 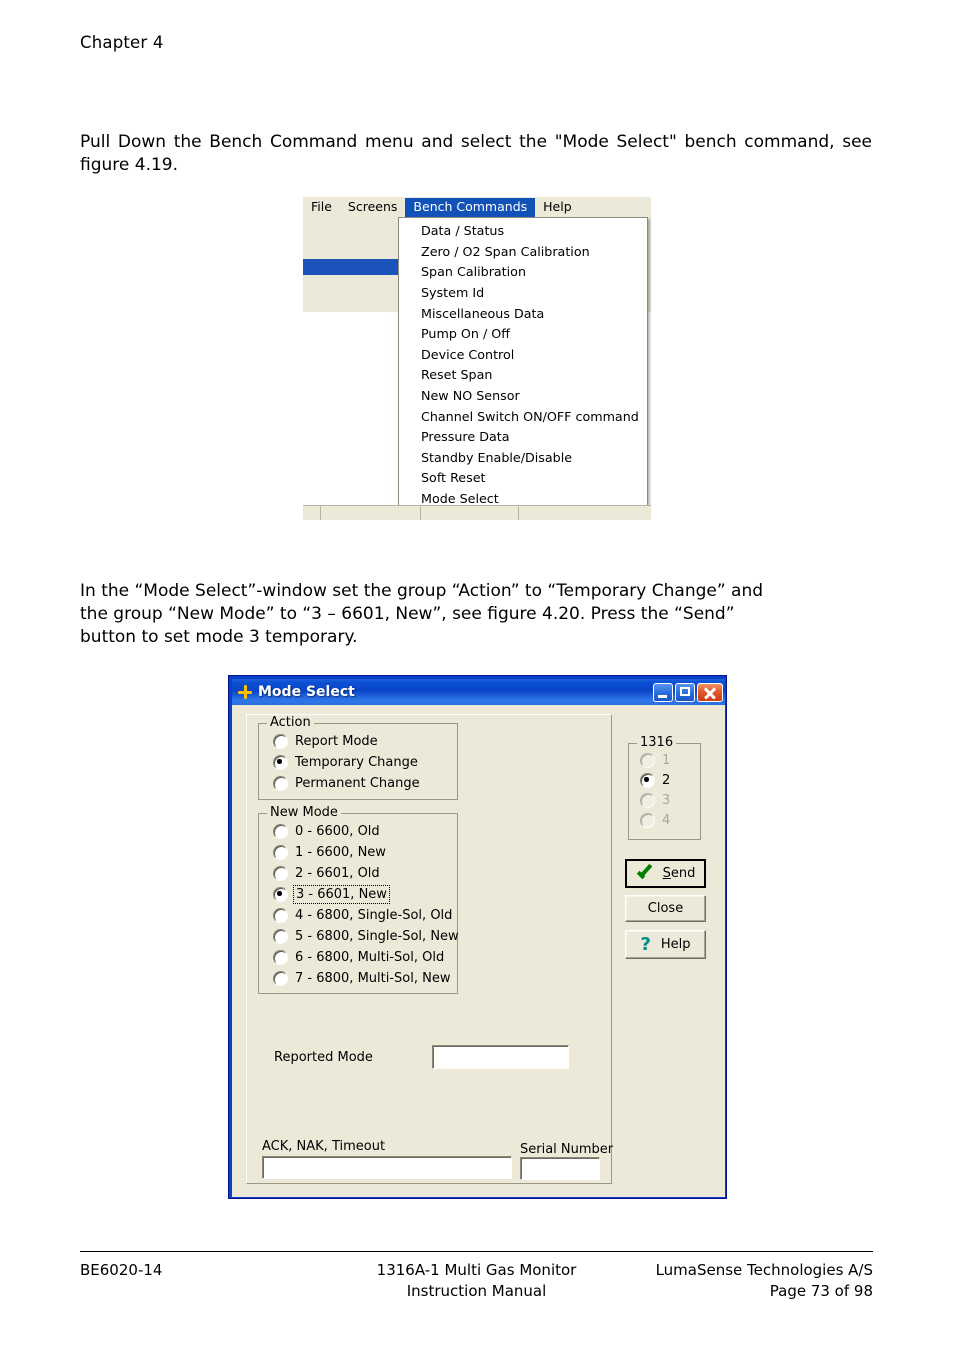 I want to click on ack-nak-timeout-input, so click(x=387, y=1167).